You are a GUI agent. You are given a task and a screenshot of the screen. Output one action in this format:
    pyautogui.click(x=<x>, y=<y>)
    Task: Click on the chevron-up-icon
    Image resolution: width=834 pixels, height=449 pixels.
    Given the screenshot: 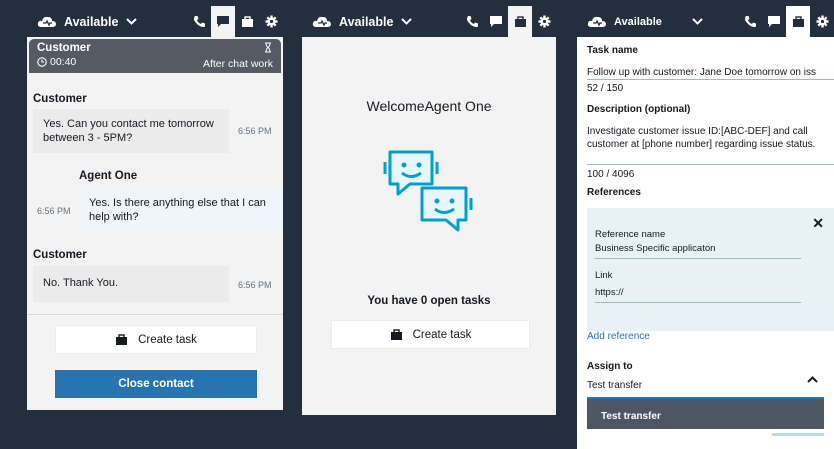 What is the action you would take?
    pyautogui.click(x=812, y=379)
    